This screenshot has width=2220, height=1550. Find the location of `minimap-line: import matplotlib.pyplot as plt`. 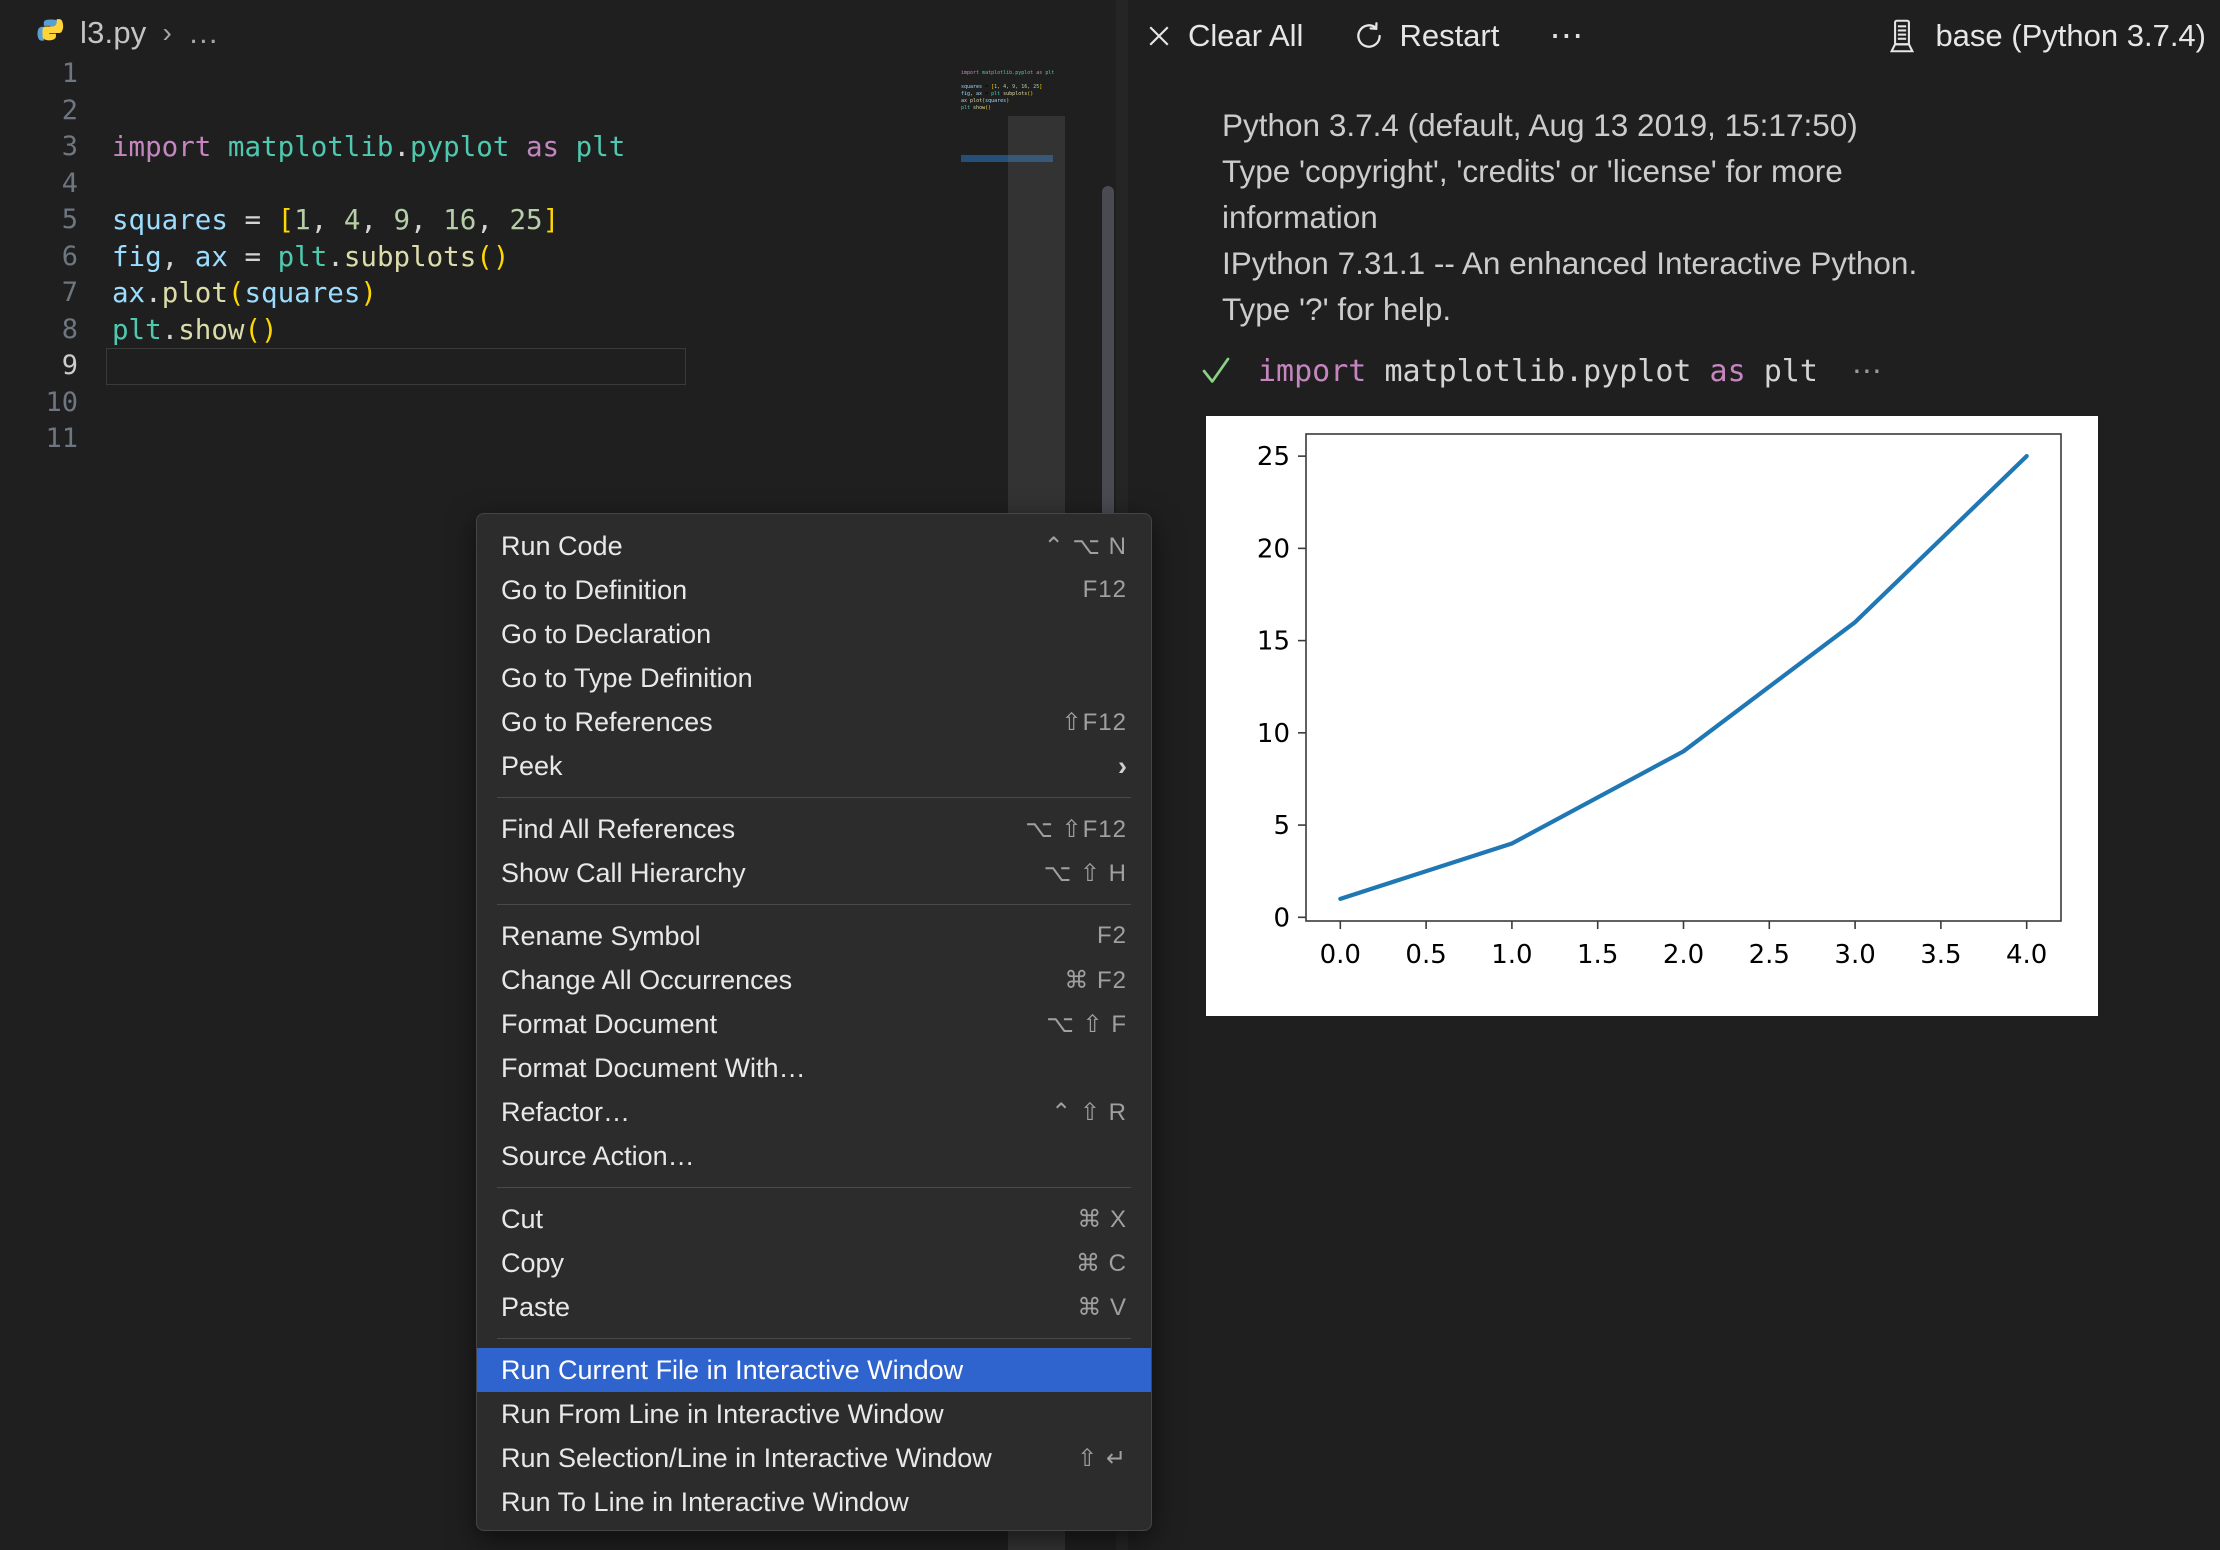

minimap-line: import matplotlib.pyplot as plt is located at coordinates (1008, 73).